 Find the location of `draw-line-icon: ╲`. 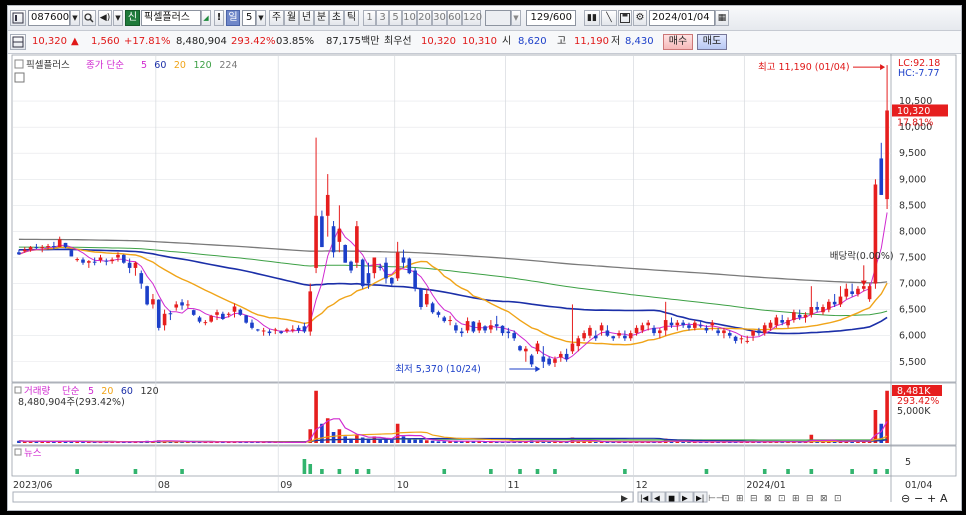

draw-line-icon: ╲ is located at coordinates (609, 18).